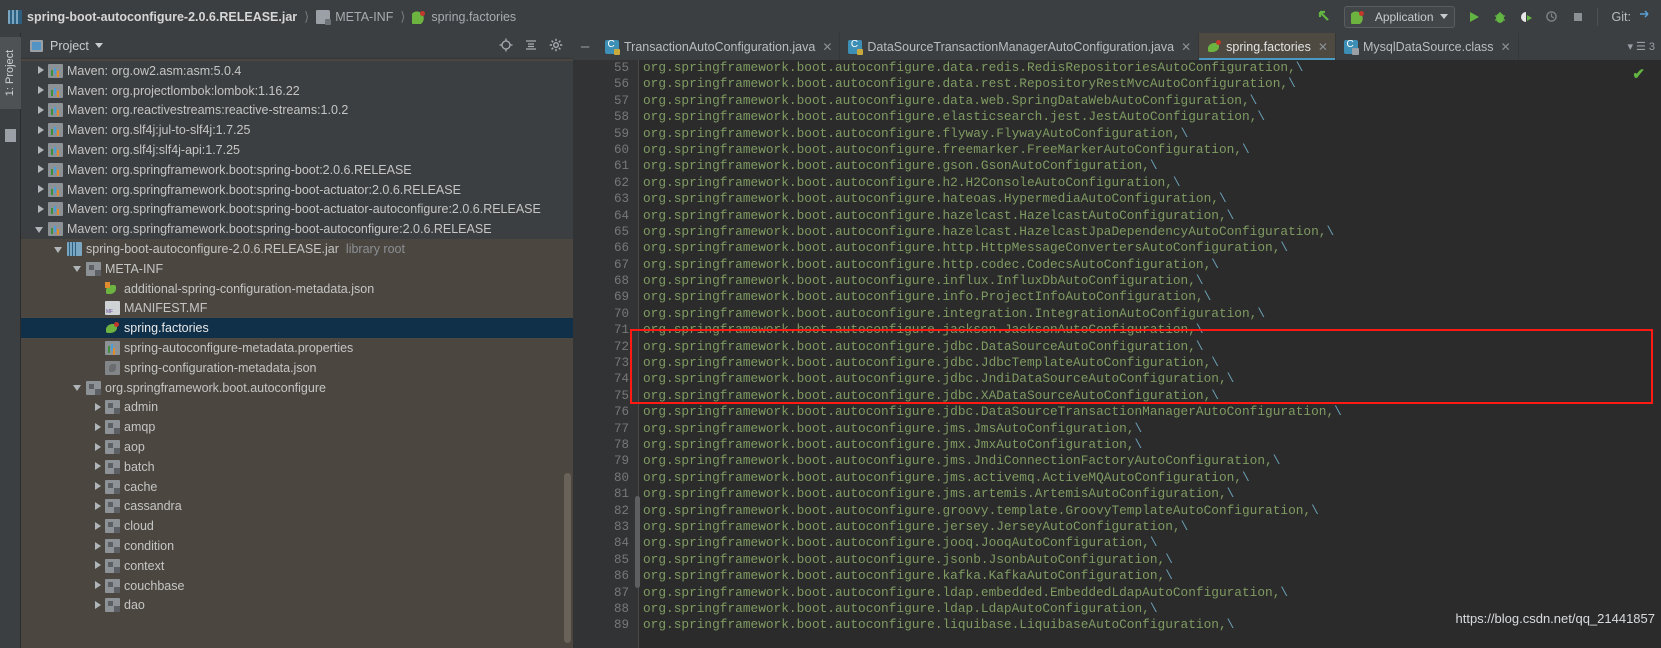 The width and height of the screenshot is (1661, 648). Describe the element at coordinates (297, 90) in the screenshot. I see `tree-node: Maven: org.projectlombok:lombok:1.16.22` at that location.